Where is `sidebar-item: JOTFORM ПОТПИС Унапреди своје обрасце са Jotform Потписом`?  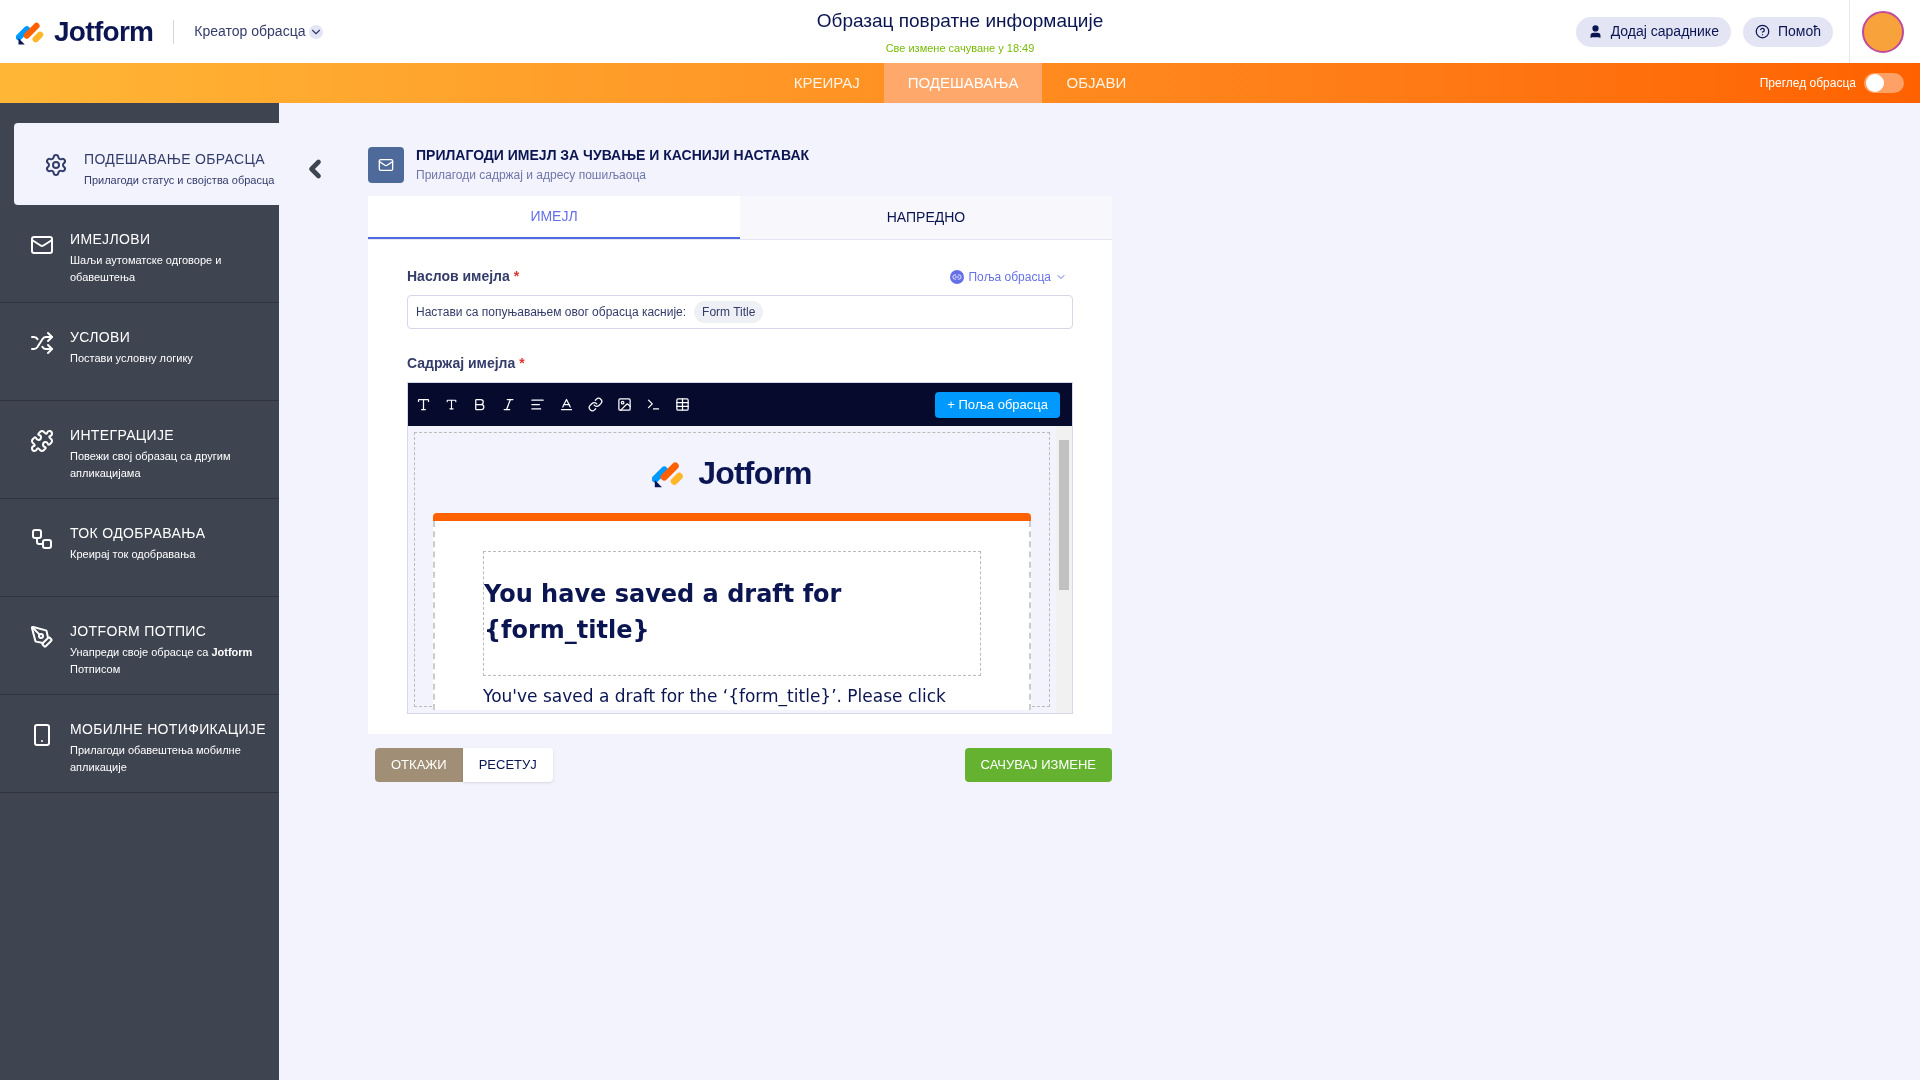
sidebar-item: JOTFORM ПОТПИС Унапреди своје обрасце са Jotform Потписом is located at coordinates (139, 646).